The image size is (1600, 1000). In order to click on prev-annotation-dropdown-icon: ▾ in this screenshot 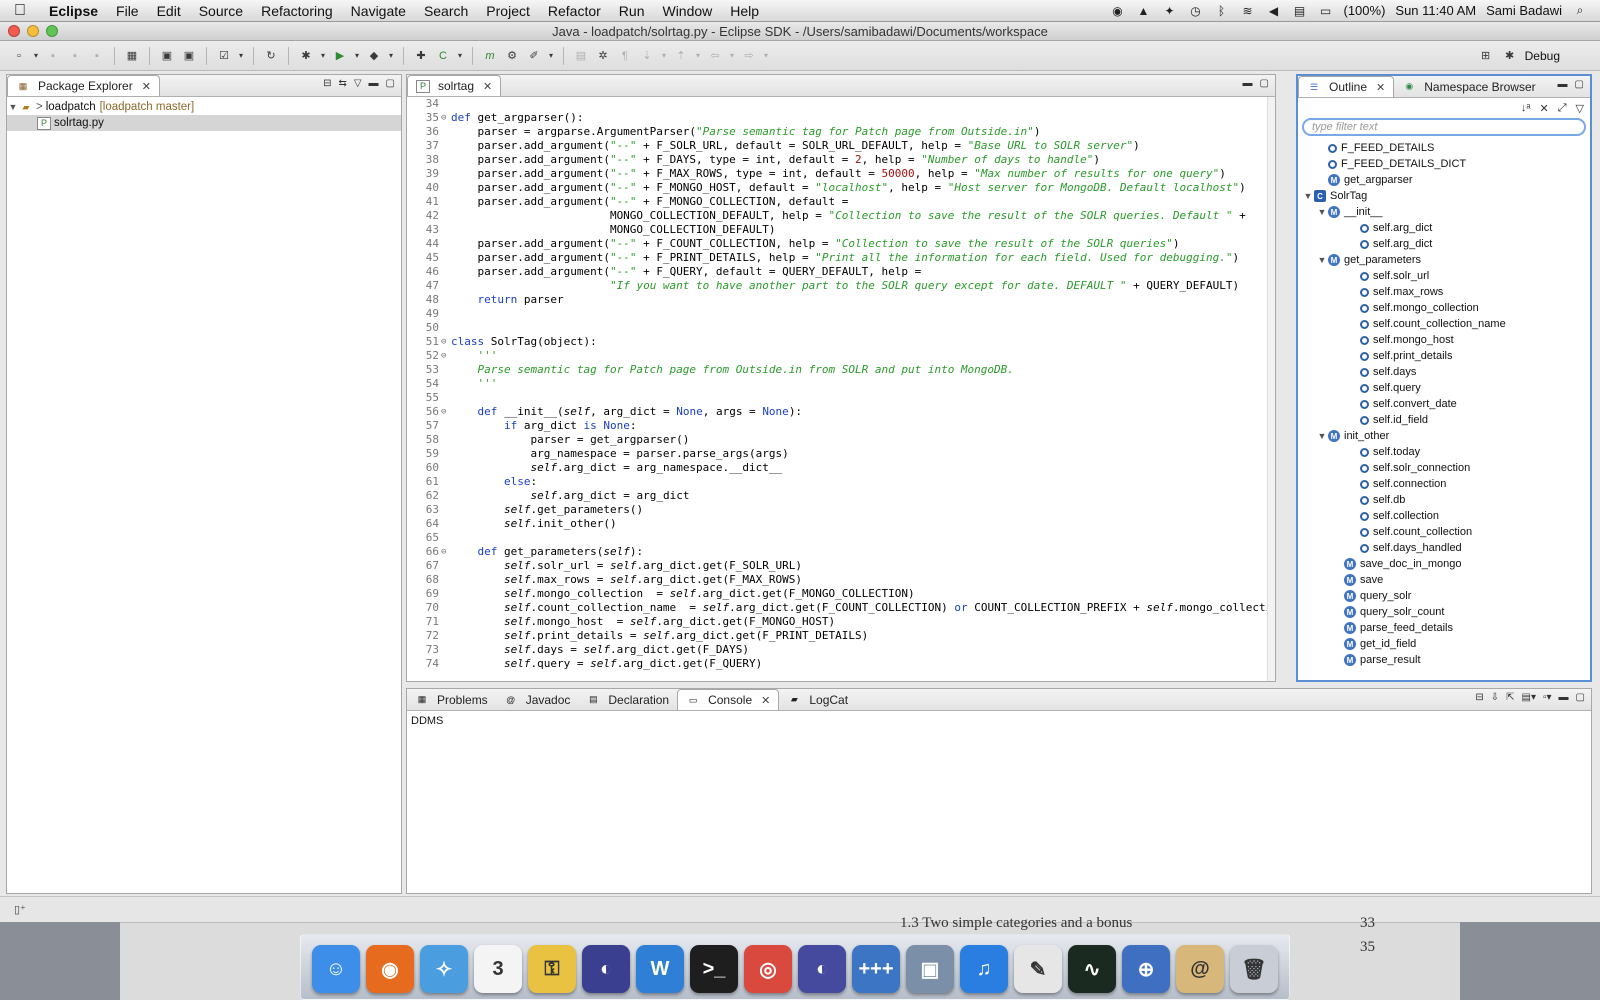, I will do `click(698, 56)`.